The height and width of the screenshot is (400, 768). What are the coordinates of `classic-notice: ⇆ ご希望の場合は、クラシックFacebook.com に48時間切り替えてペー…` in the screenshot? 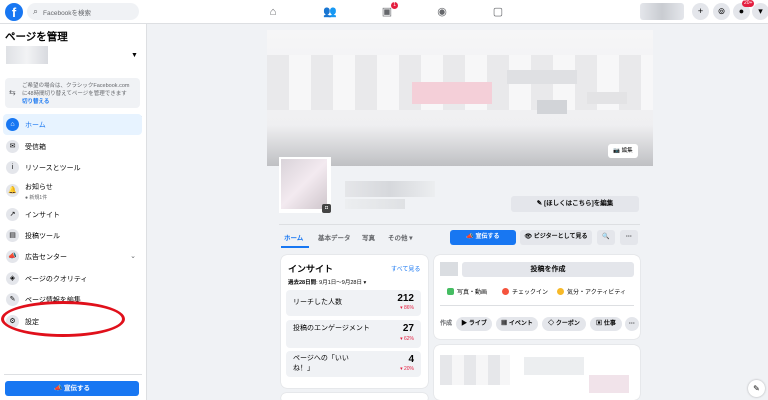 It's located at (72, 93).